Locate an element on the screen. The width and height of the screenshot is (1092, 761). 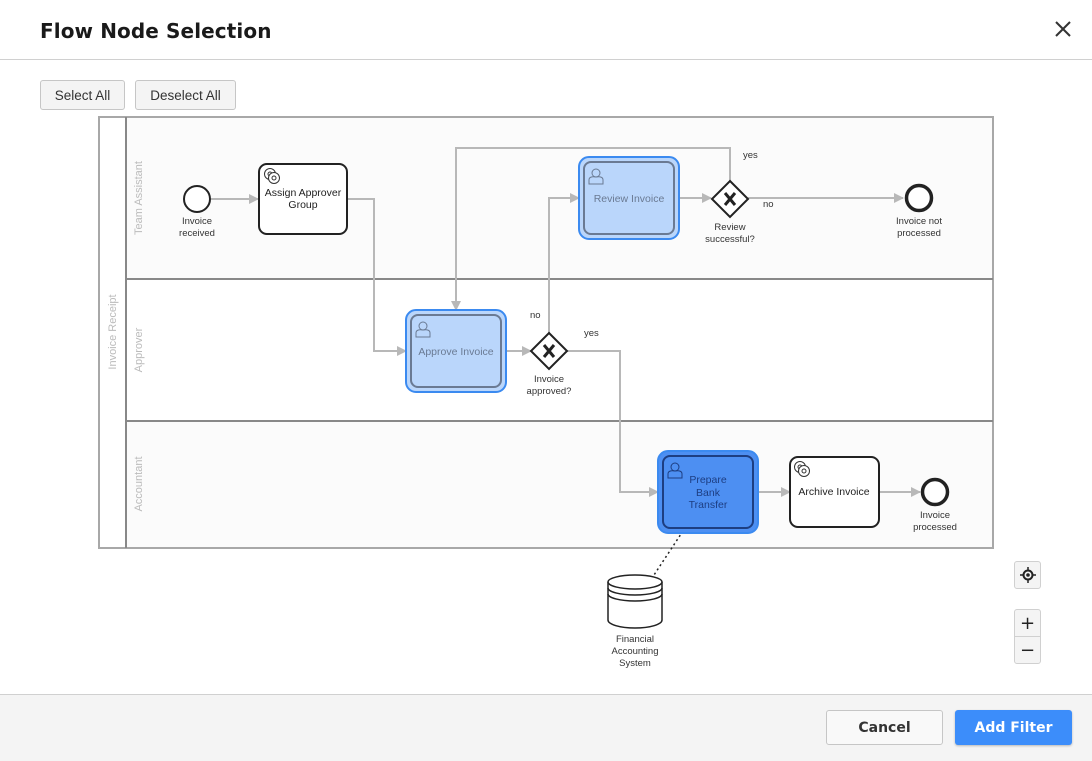
node-financial-accounting-system: Financial Accounting System is located at coordinates (635, 621).